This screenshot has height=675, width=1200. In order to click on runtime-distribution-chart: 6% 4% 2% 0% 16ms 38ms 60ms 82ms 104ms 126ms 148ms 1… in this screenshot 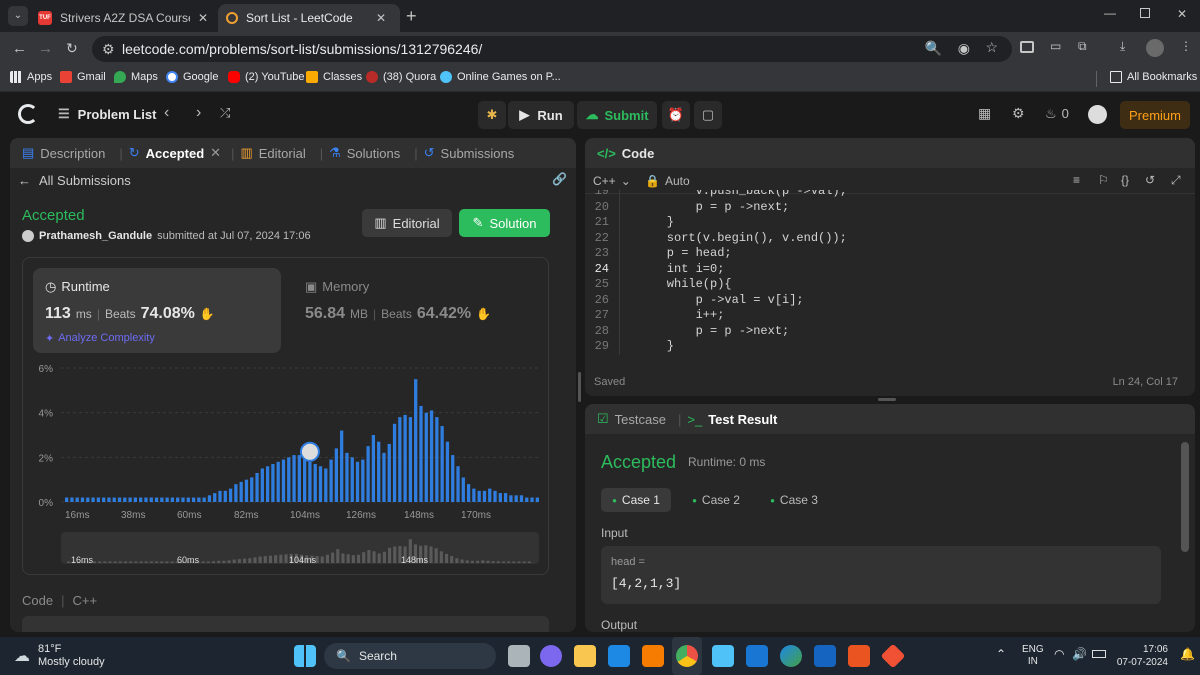, I will do `click(285, 465)`.